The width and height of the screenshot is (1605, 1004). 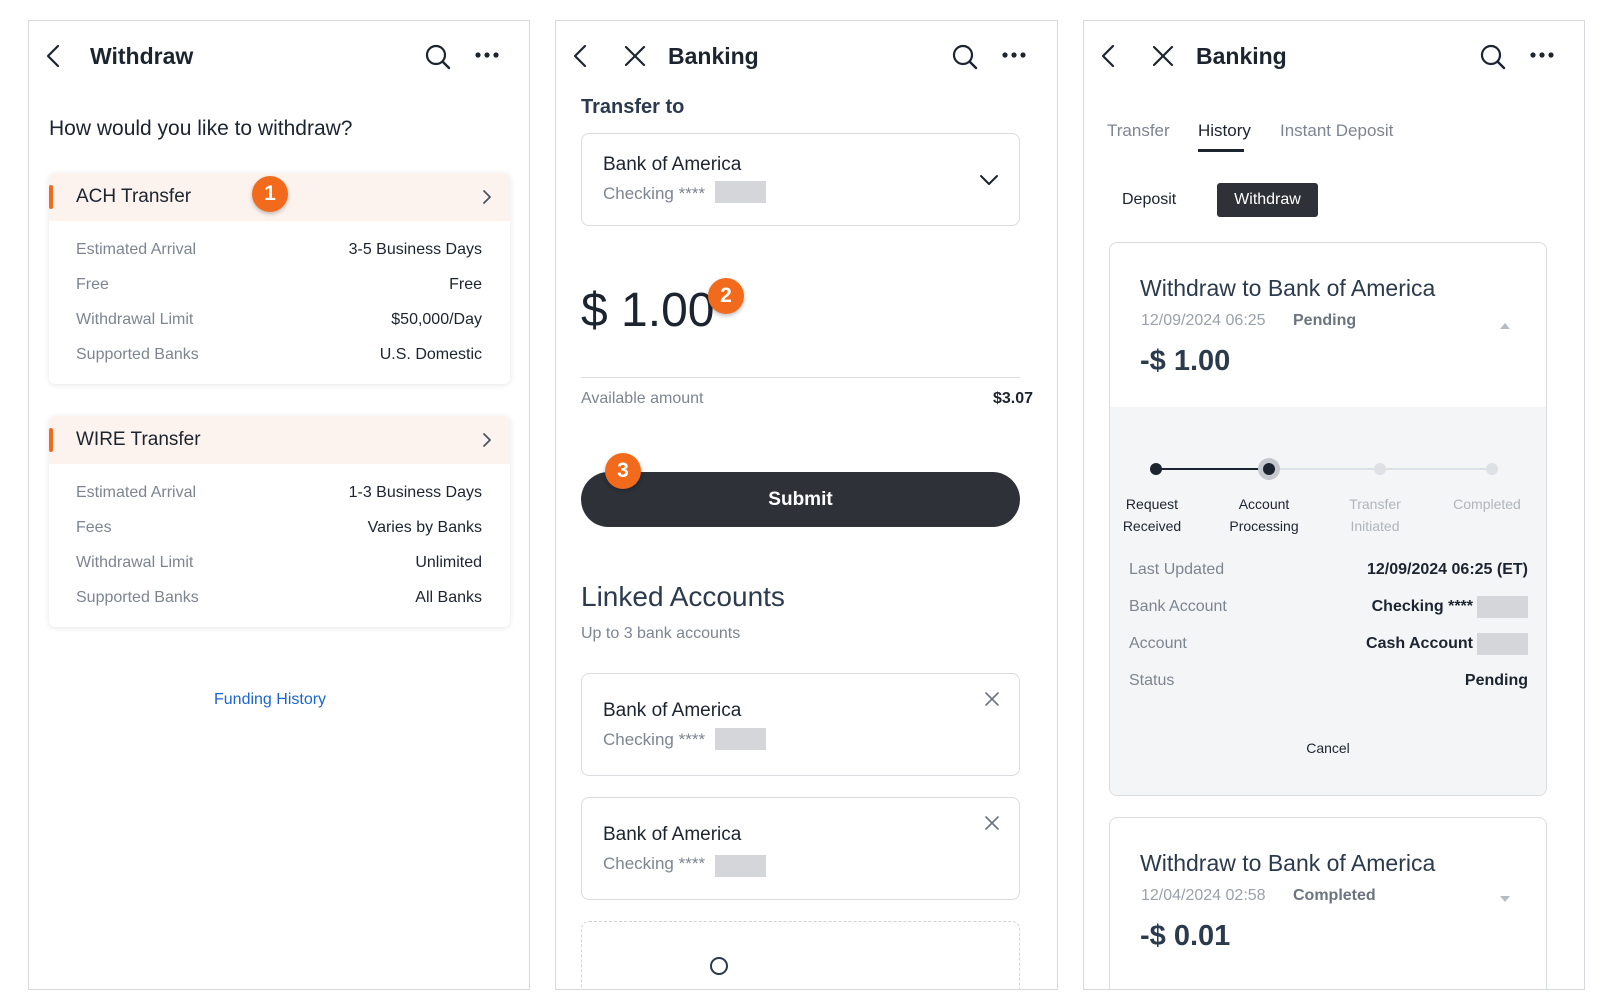 I want to click on step-label-line: Account, so click(x=1264, y=504).